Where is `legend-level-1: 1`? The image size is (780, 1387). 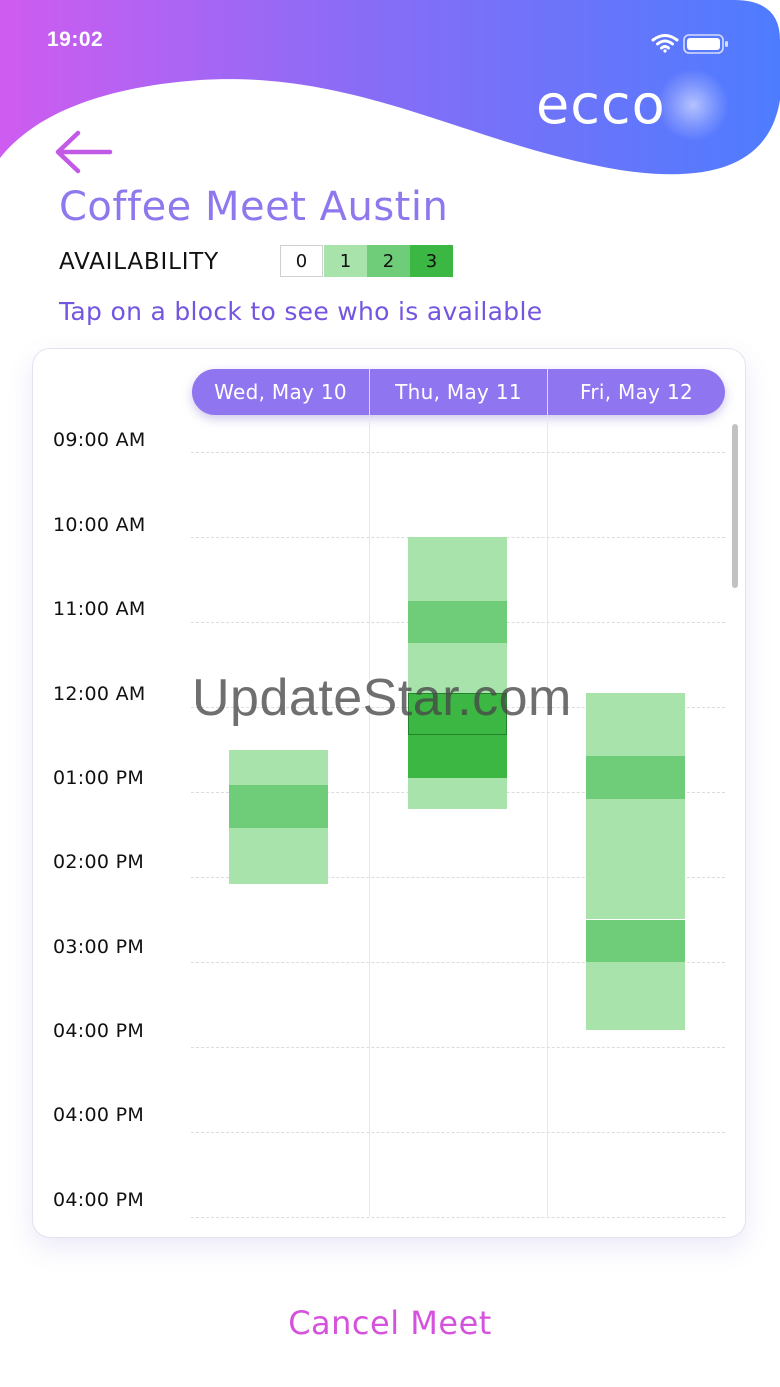 legend-level-1: 1 is located at coordinates (345, 261).